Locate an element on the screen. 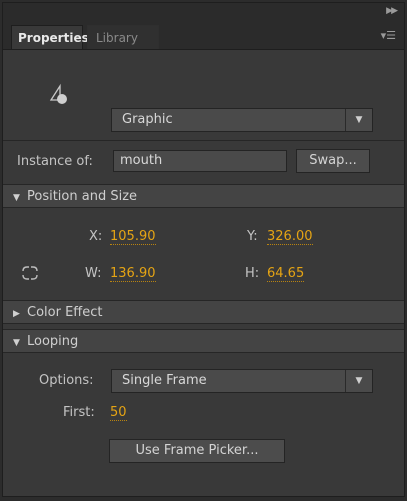 This screenshot has width=407, height=501. y-value: 326.00 is located at coordinates (290, 237).